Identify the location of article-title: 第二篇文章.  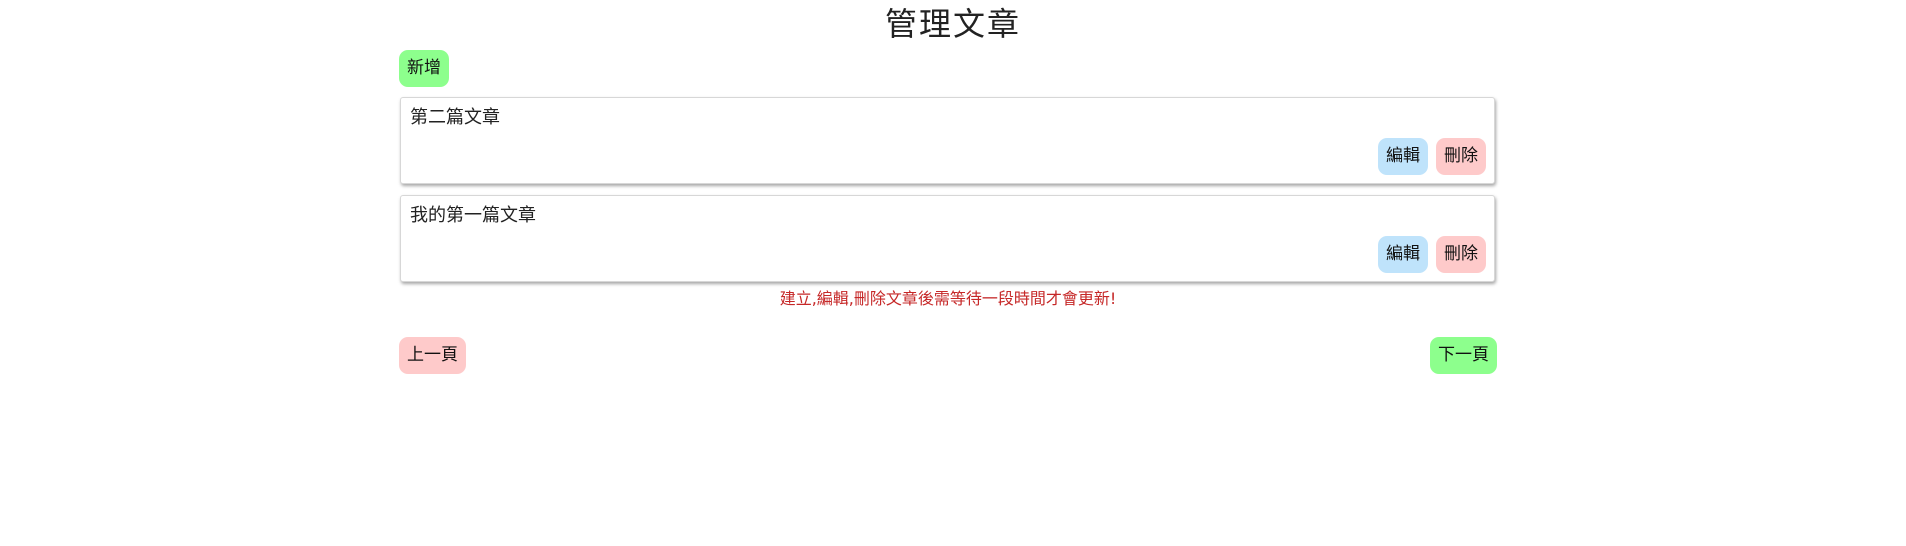
(455, 117).